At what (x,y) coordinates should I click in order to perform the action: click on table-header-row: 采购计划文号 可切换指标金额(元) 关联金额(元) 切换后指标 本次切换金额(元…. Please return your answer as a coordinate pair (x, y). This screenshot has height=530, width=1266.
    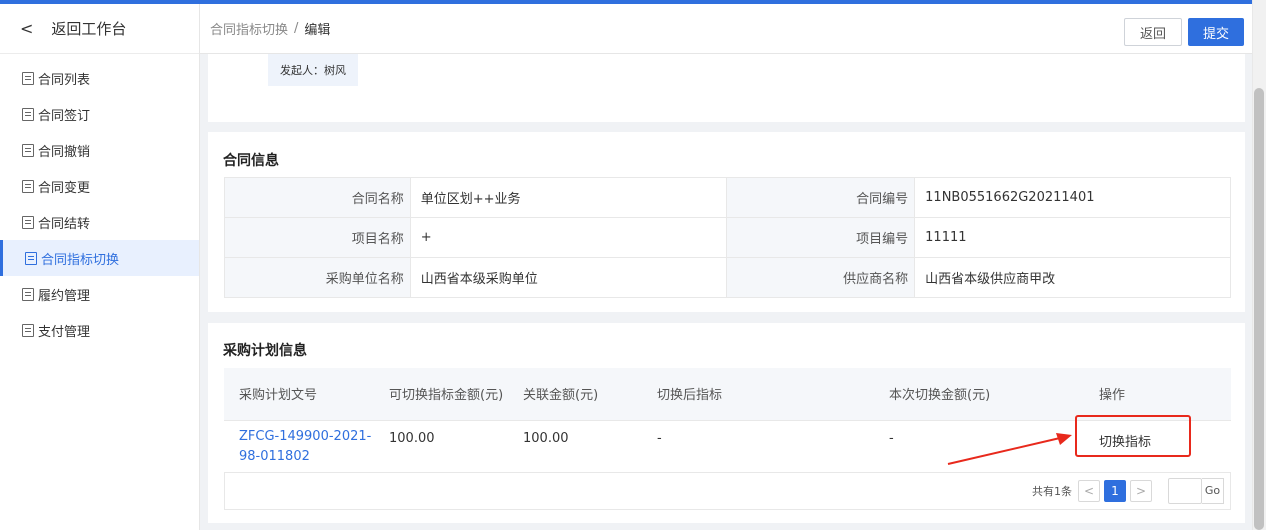
    Looking at the image, I should click on (727, 394).